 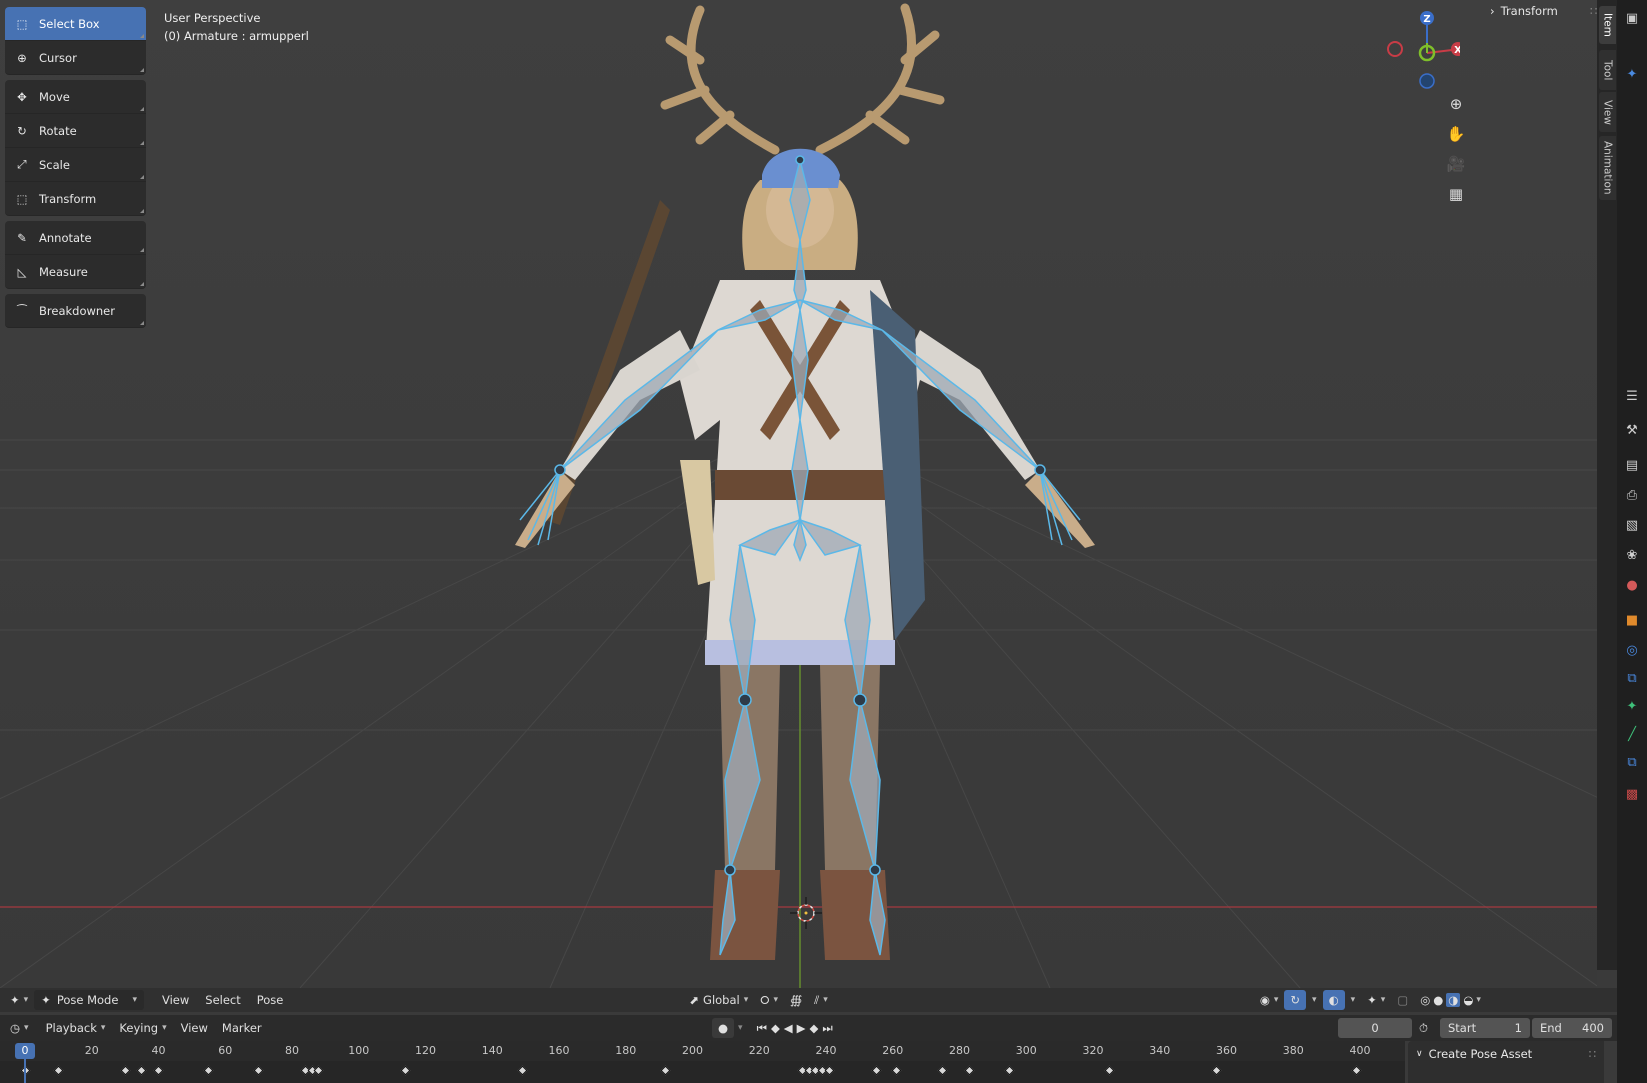 What do you see at coordinates (19, 1000) in the screenshot?
I see `editor-type-selector: ✦ ▾` at bounding box center [19, 1000].